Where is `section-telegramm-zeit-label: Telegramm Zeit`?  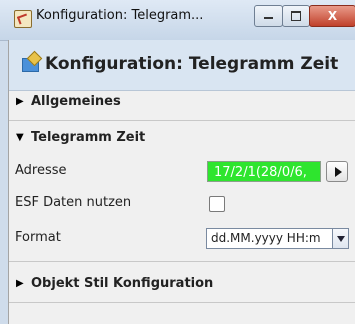 section-telegramm-zeit-label: Telegramm Zeit is located at coordinates (88, 137).